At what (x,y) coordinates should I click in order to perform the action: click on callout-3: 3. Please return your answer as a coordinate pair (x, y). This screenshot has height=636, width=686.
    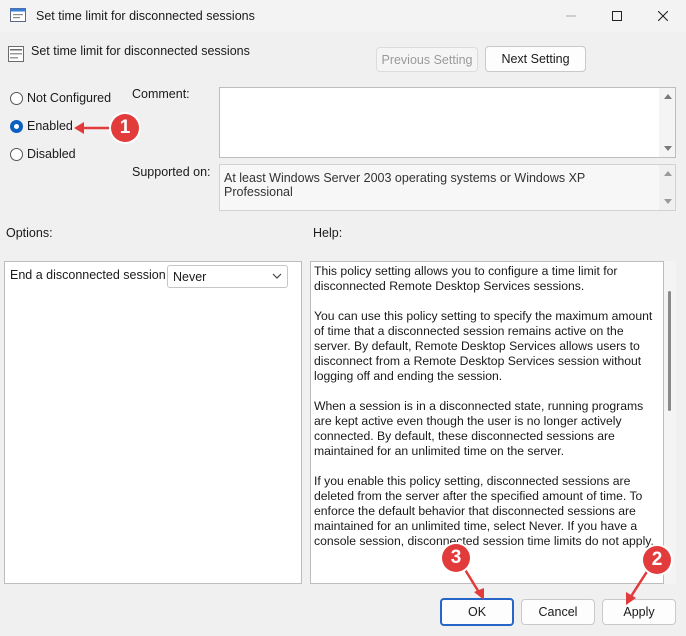
    Looking at the image, I should click on (456, 558).